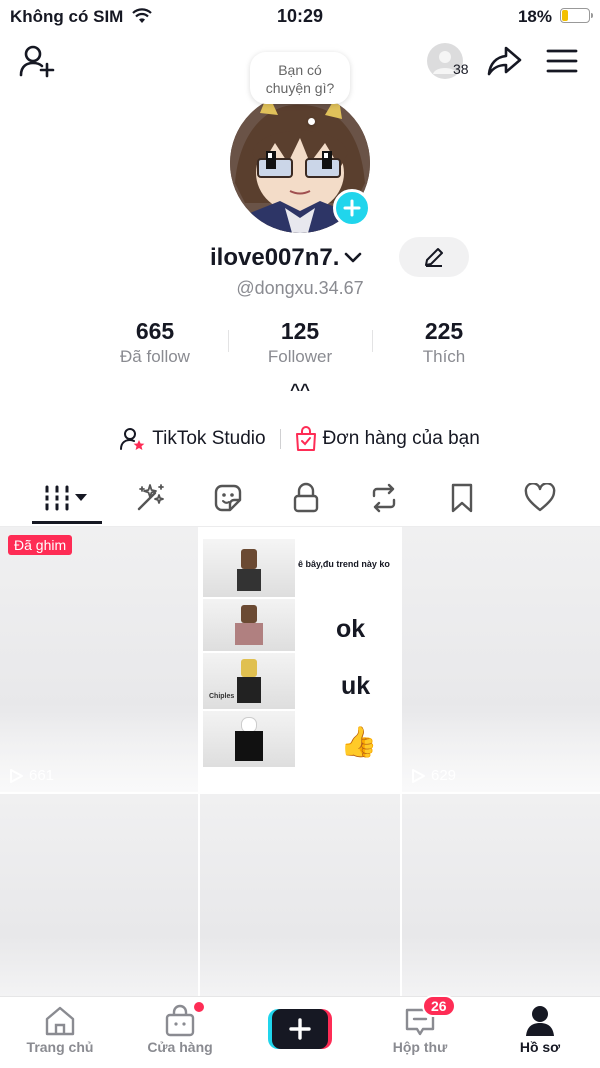 The width and height of the screenshot is (600, 1068). What do you see at coordinates (180, 1047) in the screenshot?
I see `nav-shop-label: Cửa hàng` at bounding box center [180, 1047].